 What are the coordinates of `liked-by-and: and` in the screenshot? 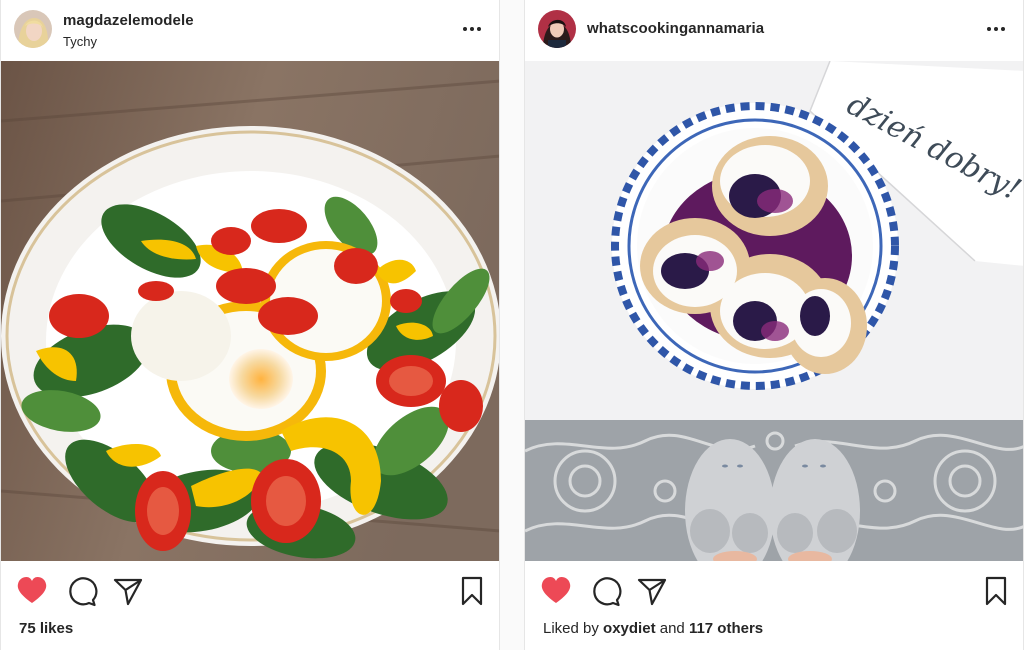 It's located at (672, 628).